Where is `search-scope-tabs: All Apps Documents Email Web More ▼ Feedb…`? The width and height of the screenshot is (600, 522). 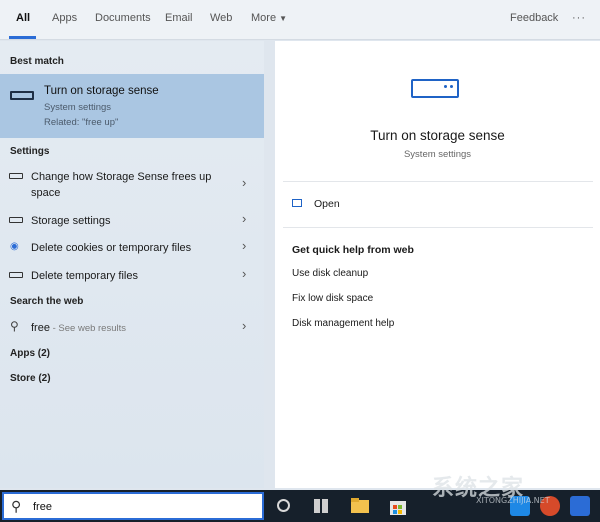 search-scope-tabs: All Apps Documents Email Web More ▼ Feedb… is located at coordinates (300, 20).